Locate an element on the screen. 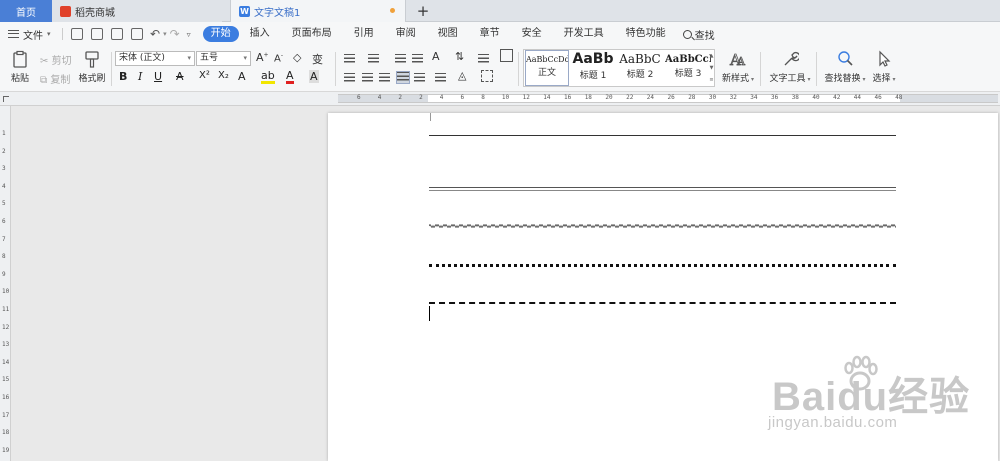  dotted-line is located at coordinates (662, 265).